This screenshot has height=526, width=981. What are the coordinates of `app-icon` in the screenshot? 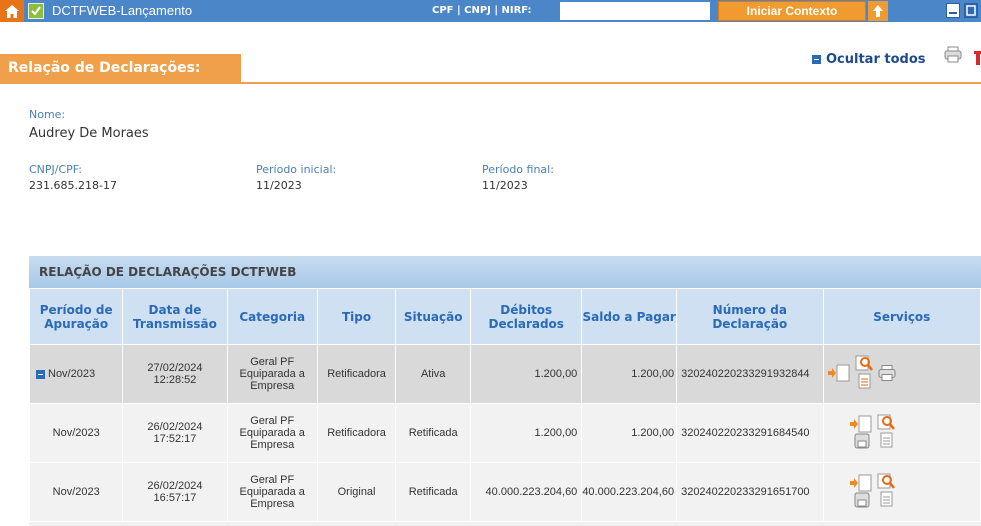 It's located at (36, 11).